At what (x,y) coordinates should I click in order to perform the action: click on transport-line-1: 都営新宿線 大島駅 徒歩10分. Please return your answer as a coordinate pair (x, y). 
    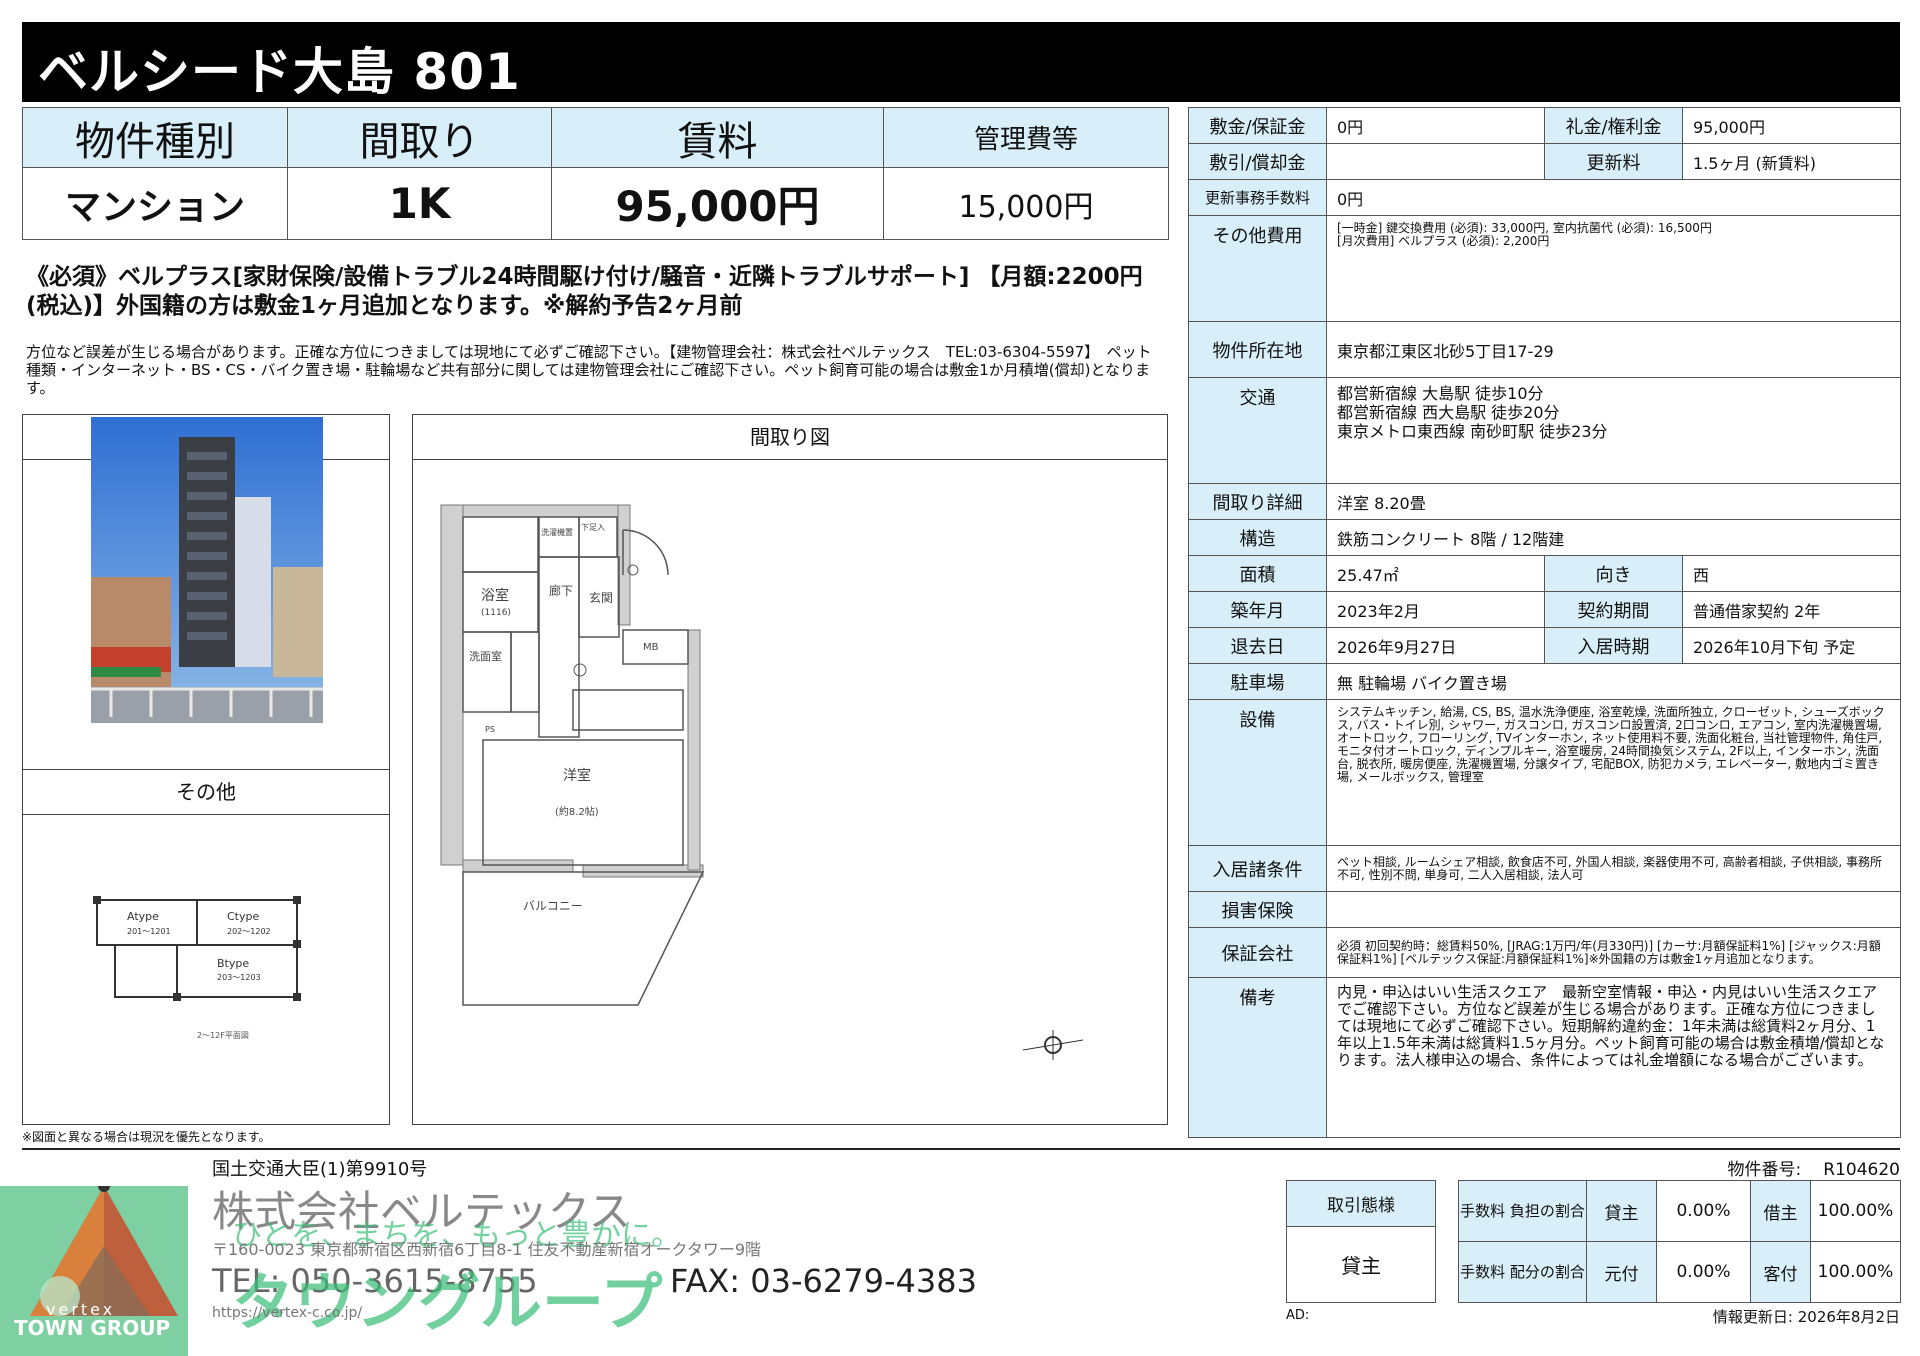
    Looking at the image, I should click on (1440, 393).